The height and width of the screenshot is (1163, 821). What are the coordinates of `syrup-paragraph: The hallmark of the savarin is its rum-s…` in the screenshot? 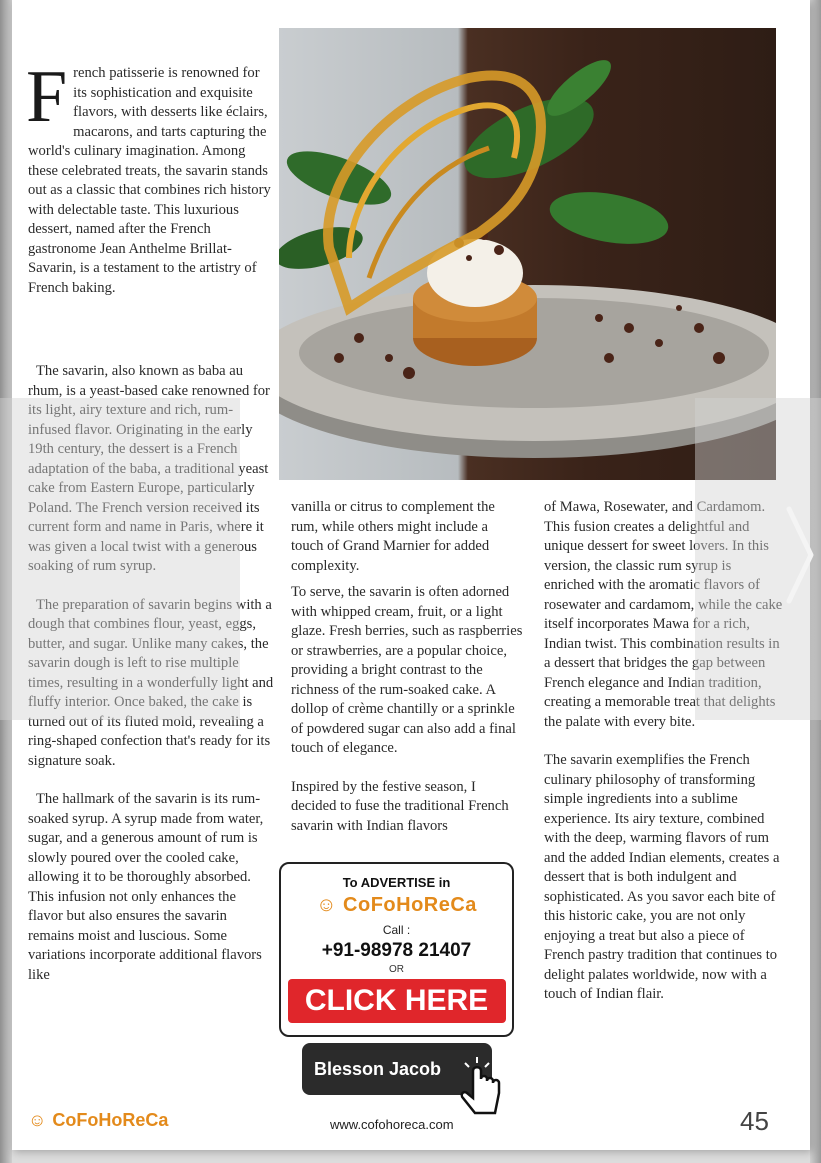 It's located at (146, 887).